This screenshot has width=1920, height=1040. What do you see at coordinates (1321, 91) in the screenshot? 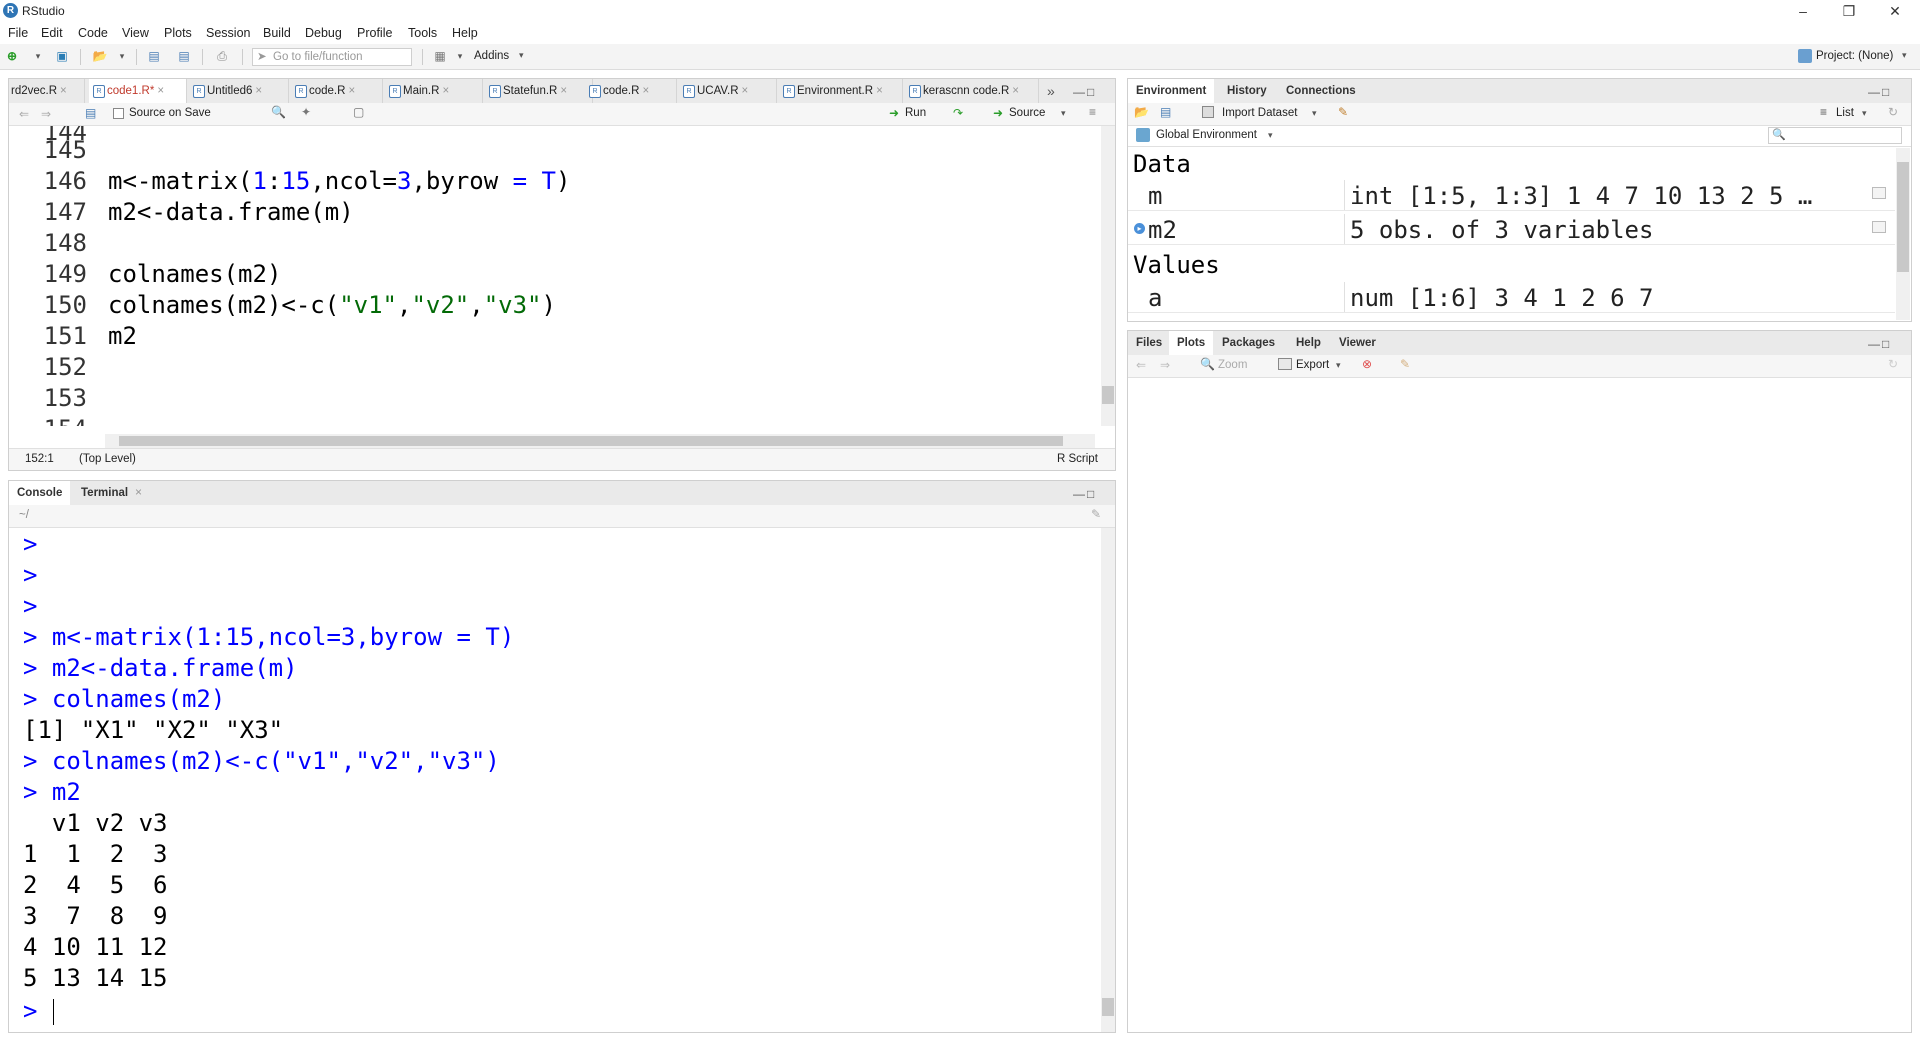
I see `tab-connections: Connections` at bounding box center [1321, 91].